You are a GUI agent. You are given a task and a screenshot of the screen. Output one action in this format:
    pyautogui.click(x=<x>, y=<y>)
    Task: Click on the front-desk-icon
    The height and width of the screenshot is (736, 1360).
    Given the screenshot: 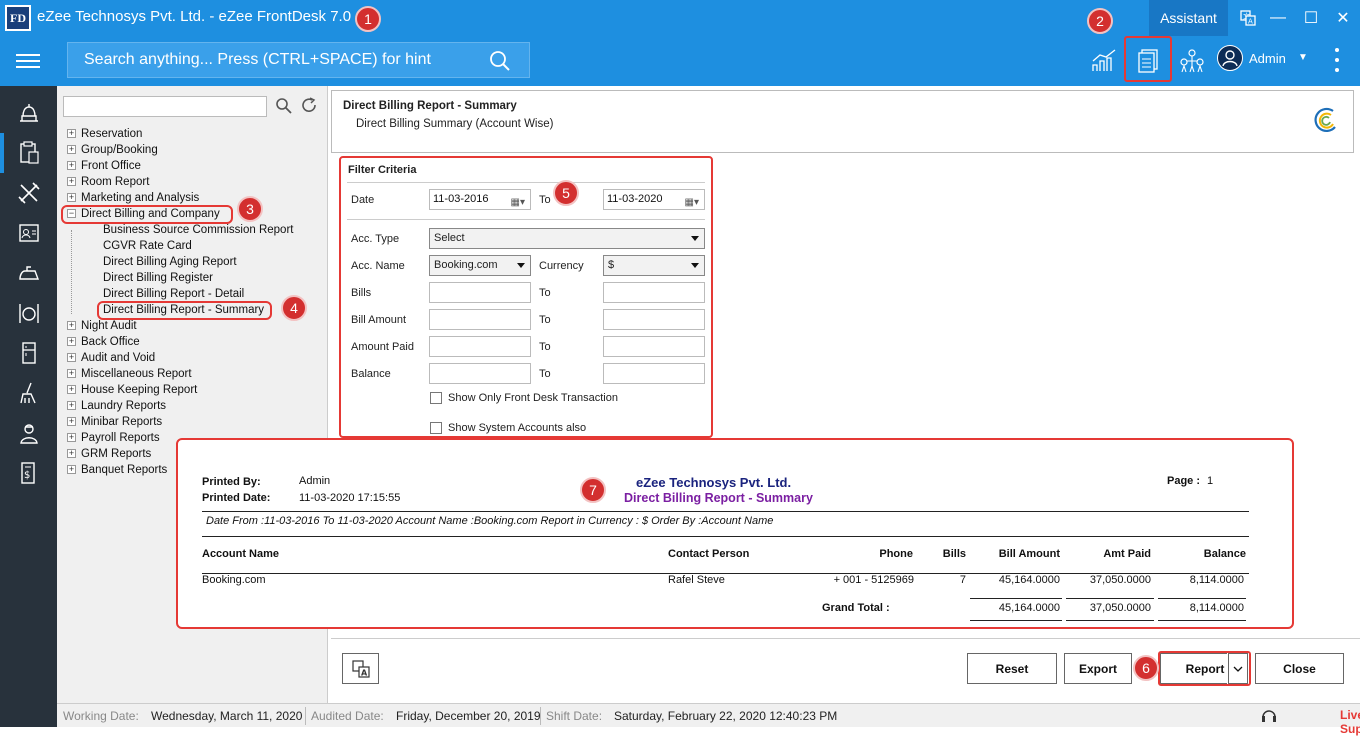 What is the action you would take?
    pyautogui.click(x=28, y=113)
    